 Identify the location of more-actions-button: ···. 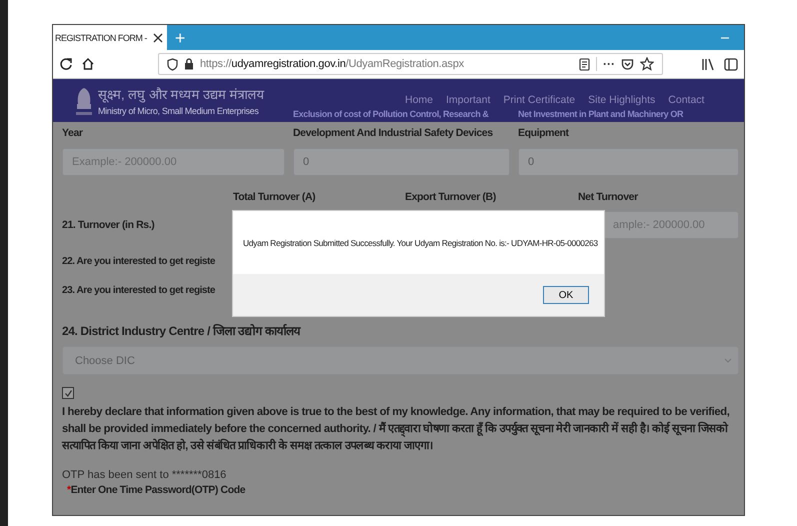
(609, 64).